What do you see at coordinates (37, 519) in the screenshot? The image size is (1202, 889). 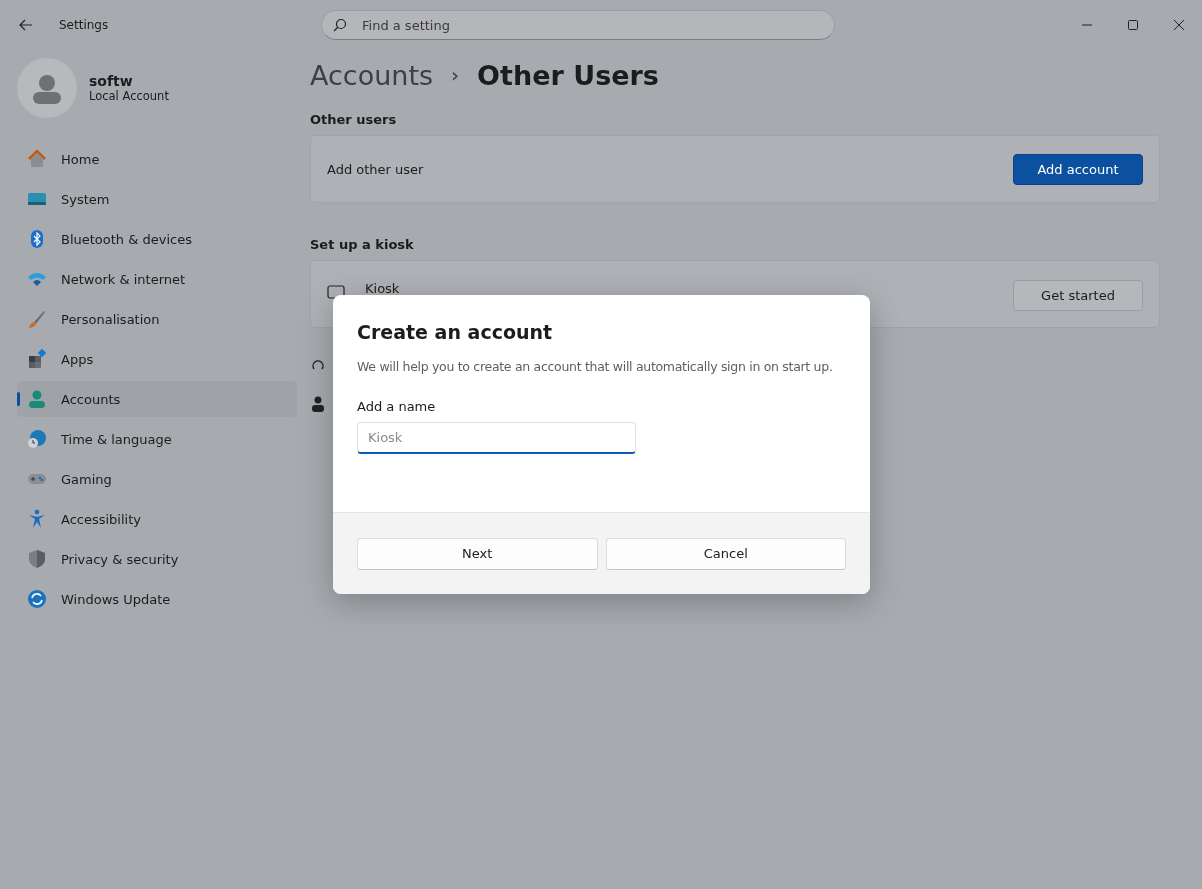 I see `accessibility-icon` at bounding box center [37, 519].